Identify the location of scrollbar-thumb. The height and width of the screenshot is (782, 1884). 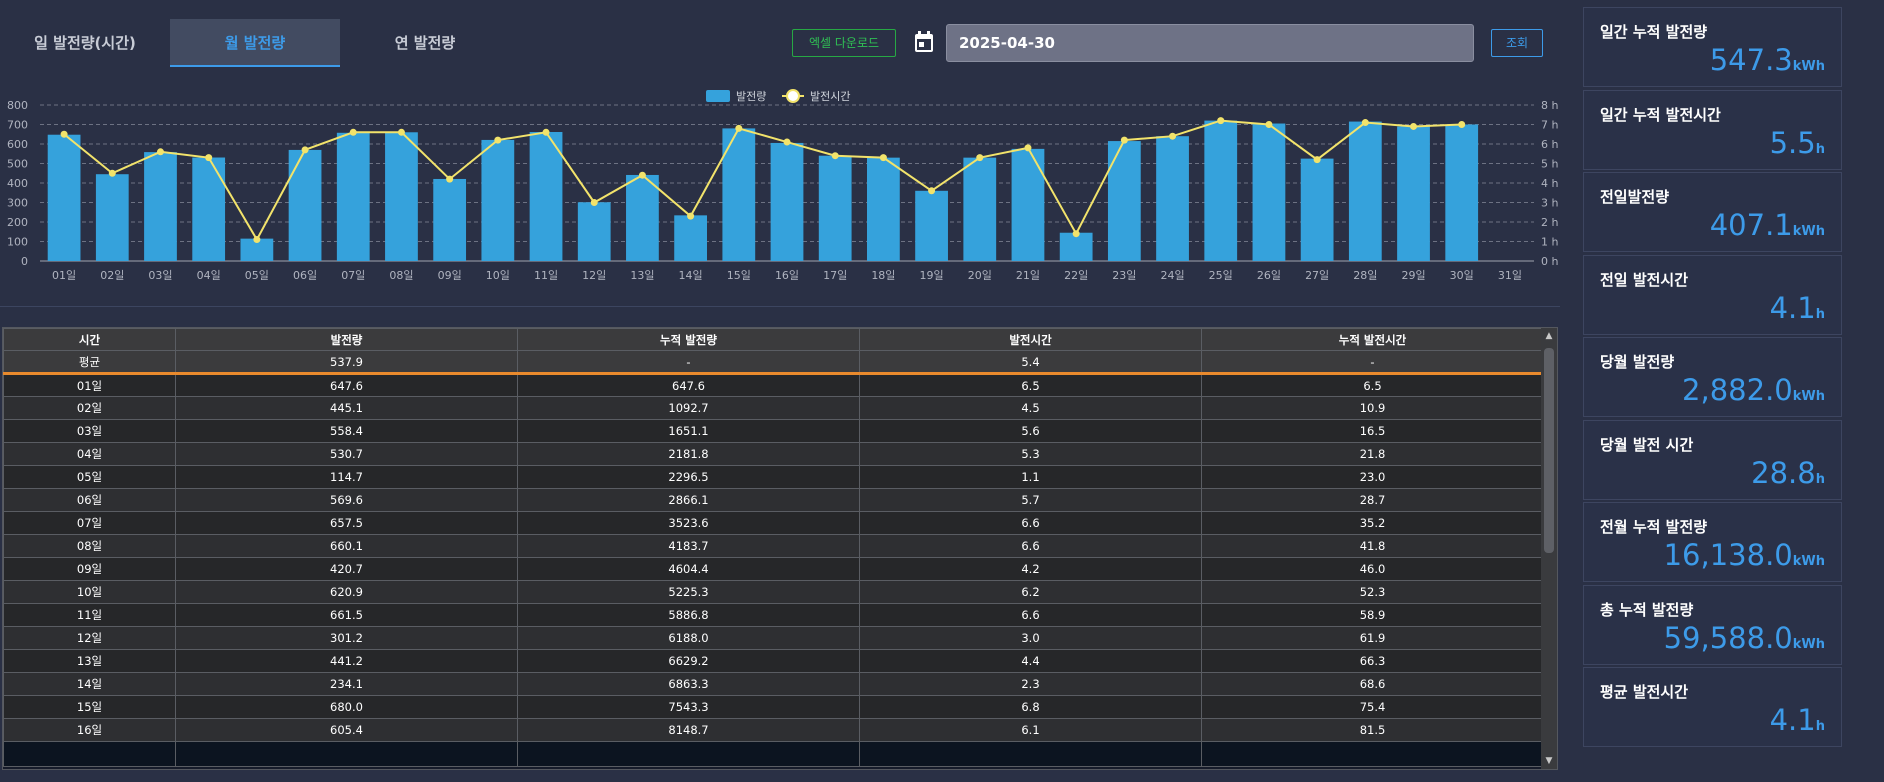
(1549, 450).